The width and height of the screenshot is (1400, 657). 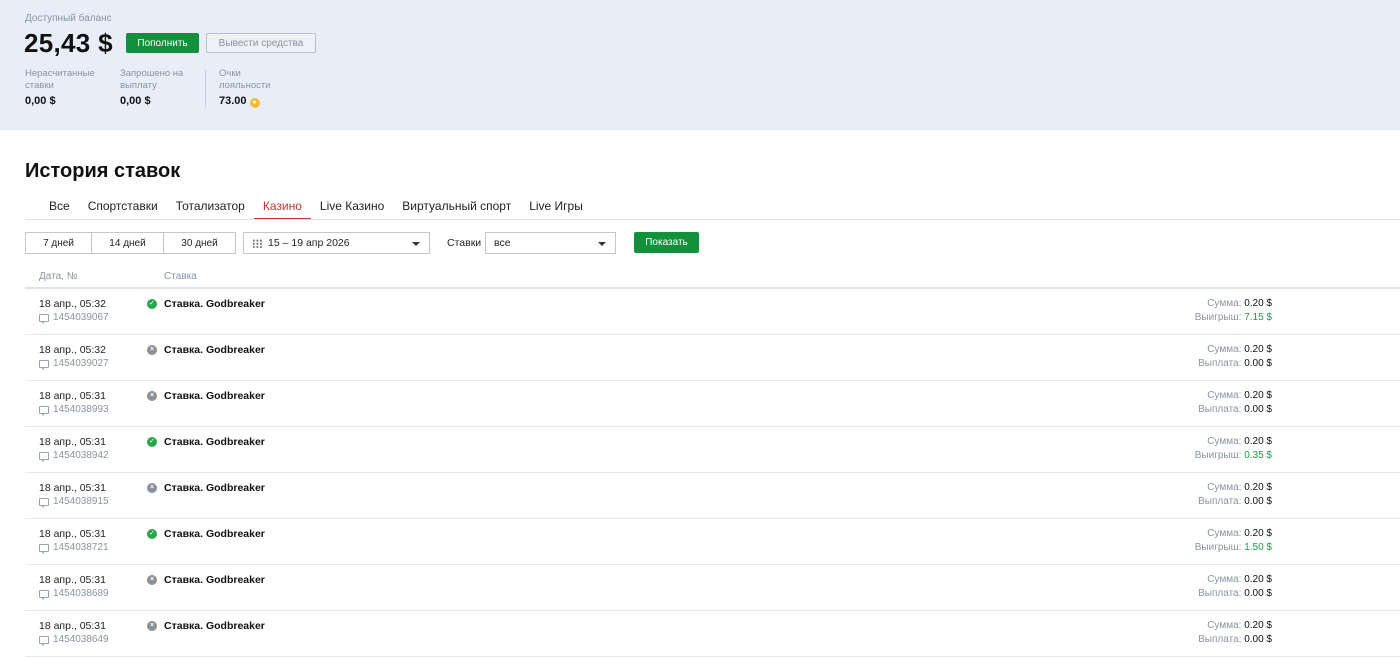 I want to click on column-header-date: Дата, №, so click(x=58, y=276).